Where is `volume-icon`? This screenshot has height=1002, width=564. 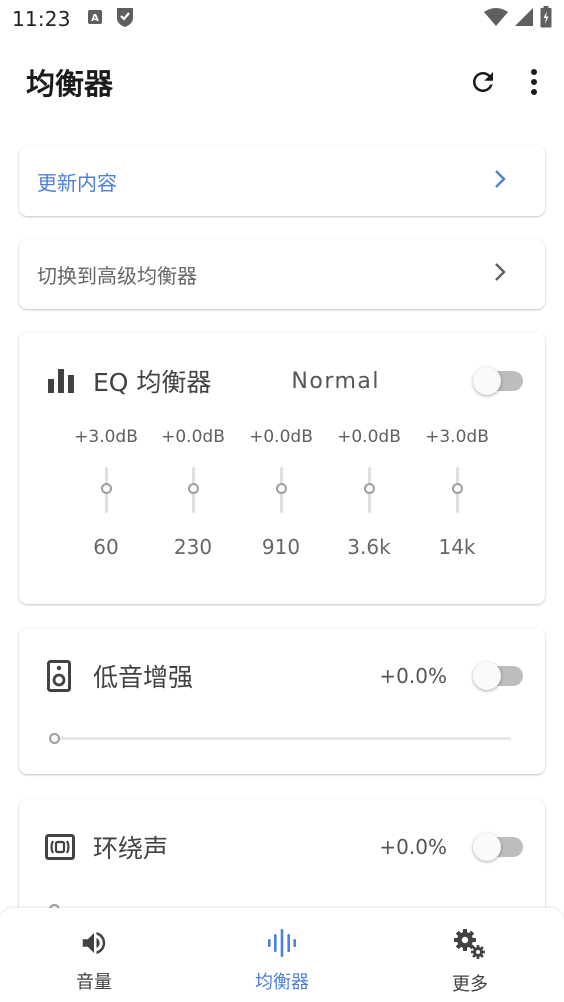 volume-icon is located at coordinates (94, 945).